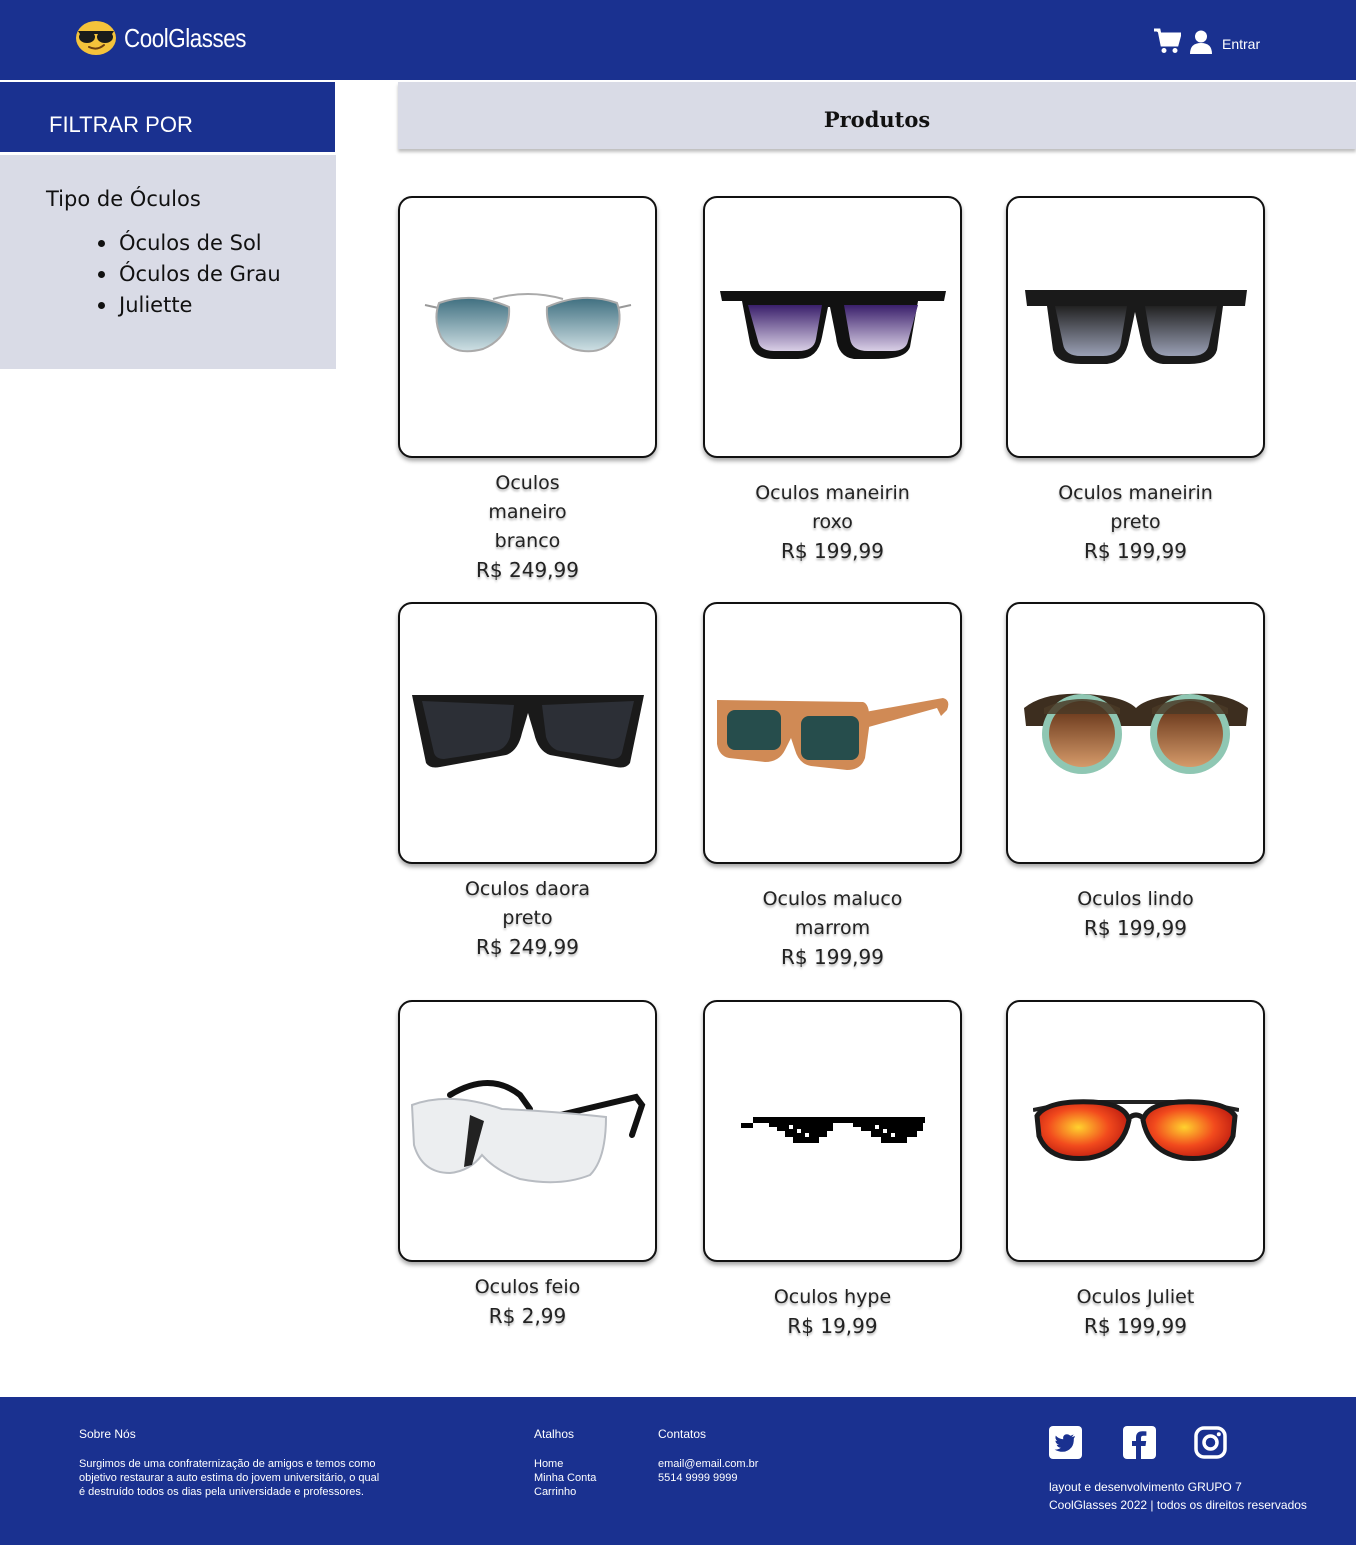 The height and width of the screenshot is (1545, 1356). What do you see at coordinates (527, 1287) in the screenshot?
I see `product-name: Oculos feio` at bounding box center [527, 1287].